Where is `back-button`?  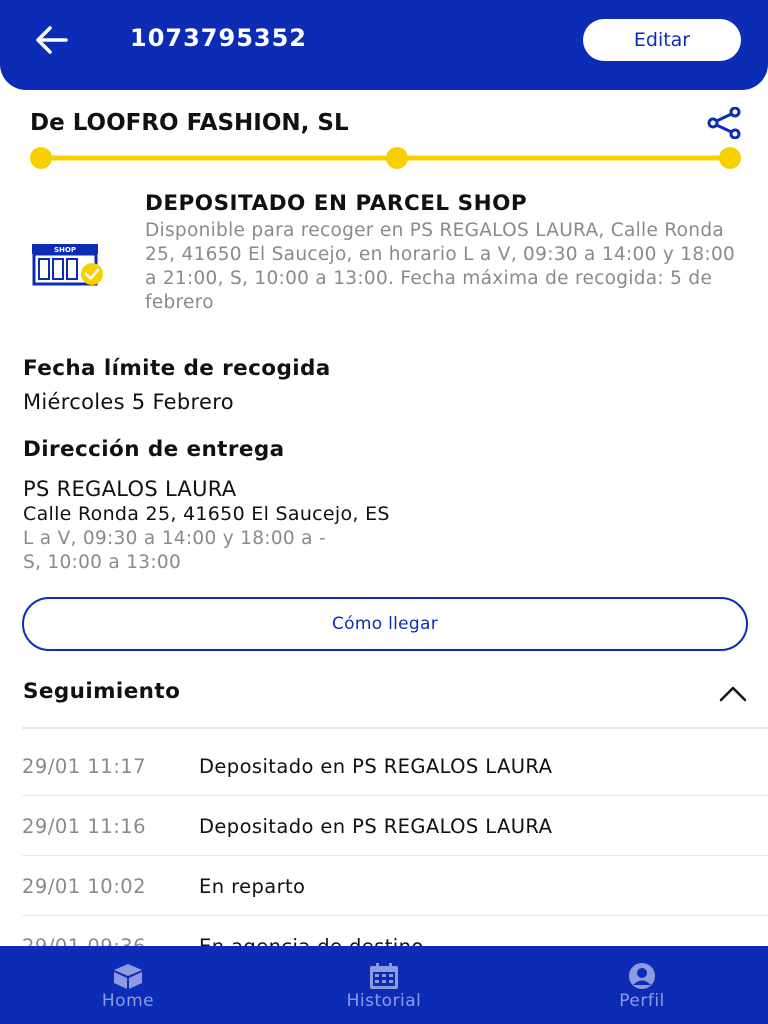 back-button is located at coordinates (52, 40).